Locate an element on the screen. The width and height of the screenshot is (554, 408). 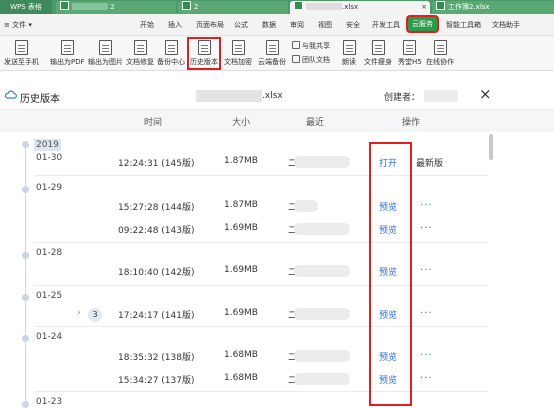
doc-encrypt-button: 文档加密 is located at coordinates (238, 53).